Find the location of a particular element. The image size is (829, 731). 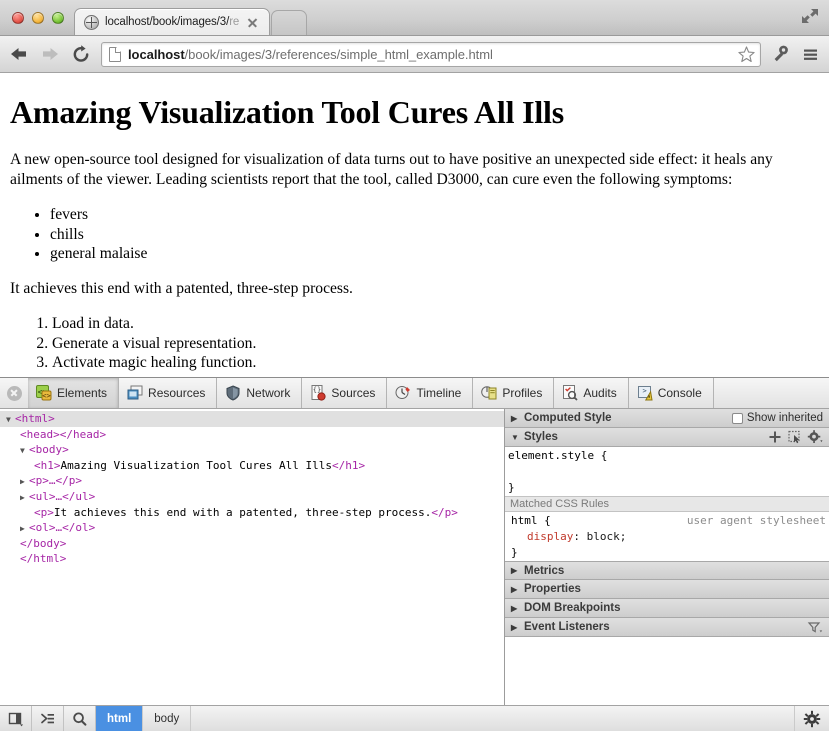

show-inherited-checkbox is located at coordinates (737, 418).